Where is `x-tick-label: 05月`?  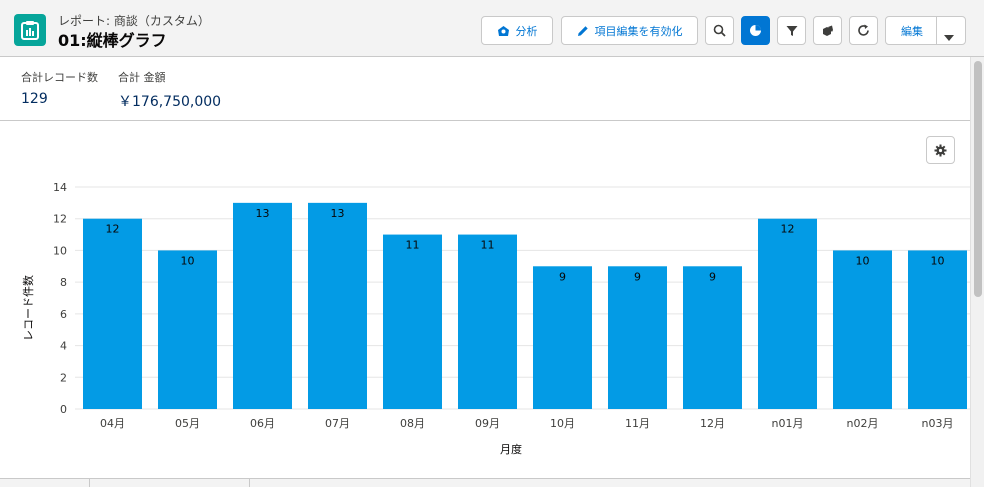
x-tick-label: 05月 is located at coordinates (187, 423).